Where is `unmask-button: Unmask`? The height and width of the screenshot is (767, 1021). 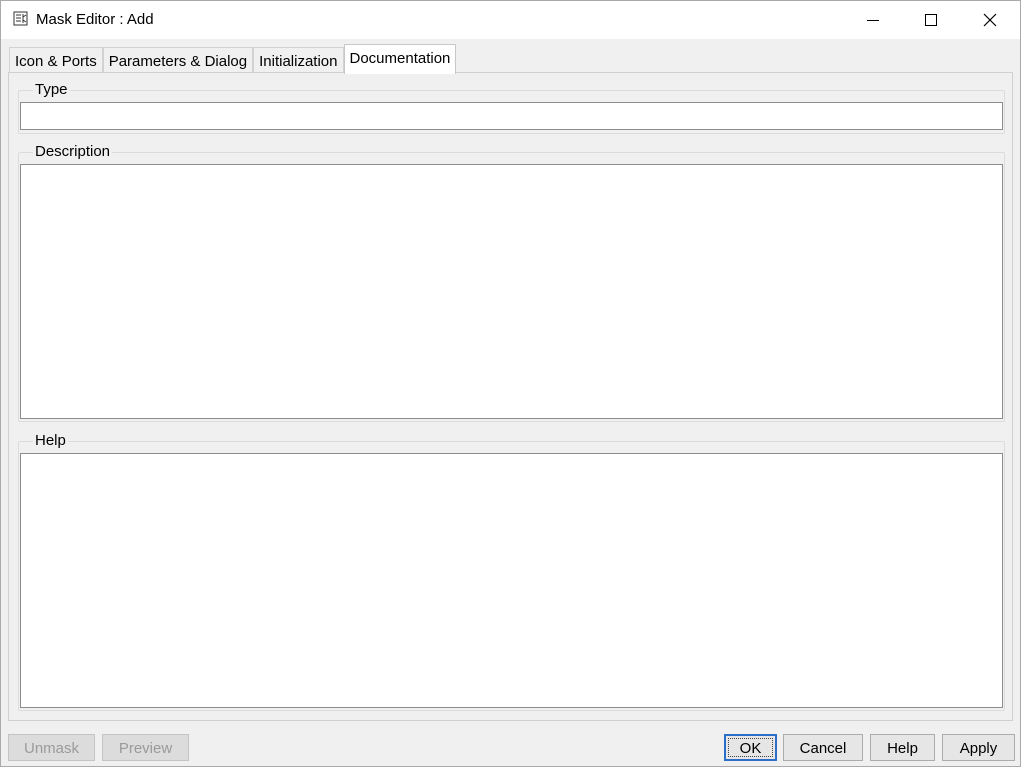
unmask-button: Unmask is located at coordinates (51, 747).